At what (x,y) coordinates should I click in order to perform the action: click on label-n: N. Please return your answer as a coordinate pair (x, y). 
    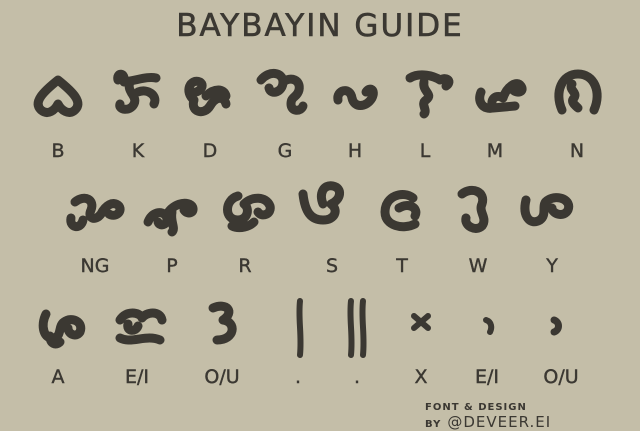
    Looking at the image, I should click on (577, 151).